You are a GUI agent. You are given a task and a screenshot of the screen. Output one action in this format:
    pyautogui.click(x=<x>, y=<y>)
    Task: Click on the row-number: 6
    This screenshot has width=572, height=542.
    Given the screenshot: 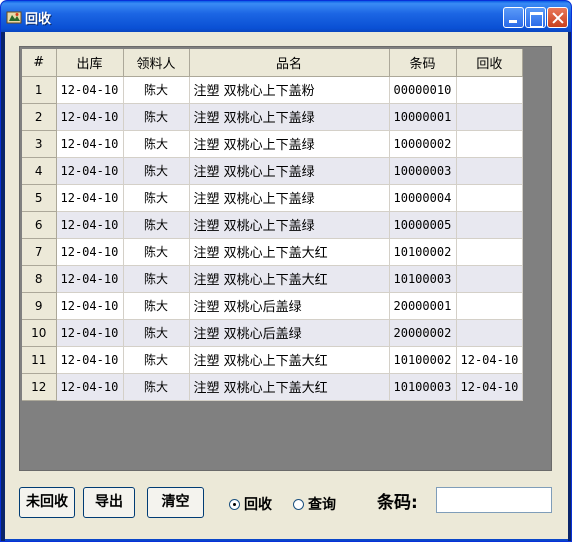 What is the action you would take?
    pyautogui.click(x=39, y=225)
    